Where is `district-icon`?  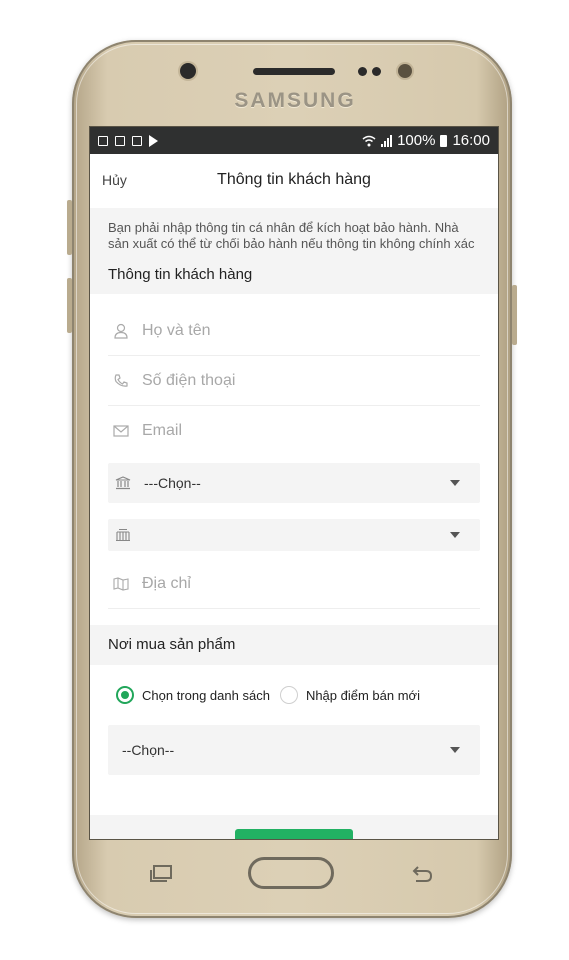
district-icon is located at coordinates (123, 535).